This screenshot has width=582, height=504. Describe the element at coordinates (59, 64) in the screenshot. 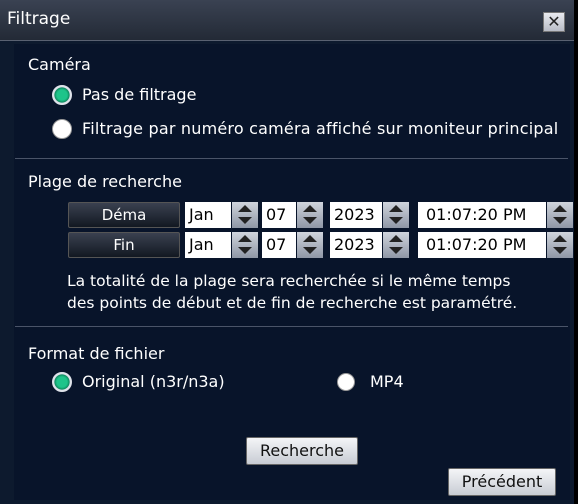

I see `camera-heading: Caméra` at that location.